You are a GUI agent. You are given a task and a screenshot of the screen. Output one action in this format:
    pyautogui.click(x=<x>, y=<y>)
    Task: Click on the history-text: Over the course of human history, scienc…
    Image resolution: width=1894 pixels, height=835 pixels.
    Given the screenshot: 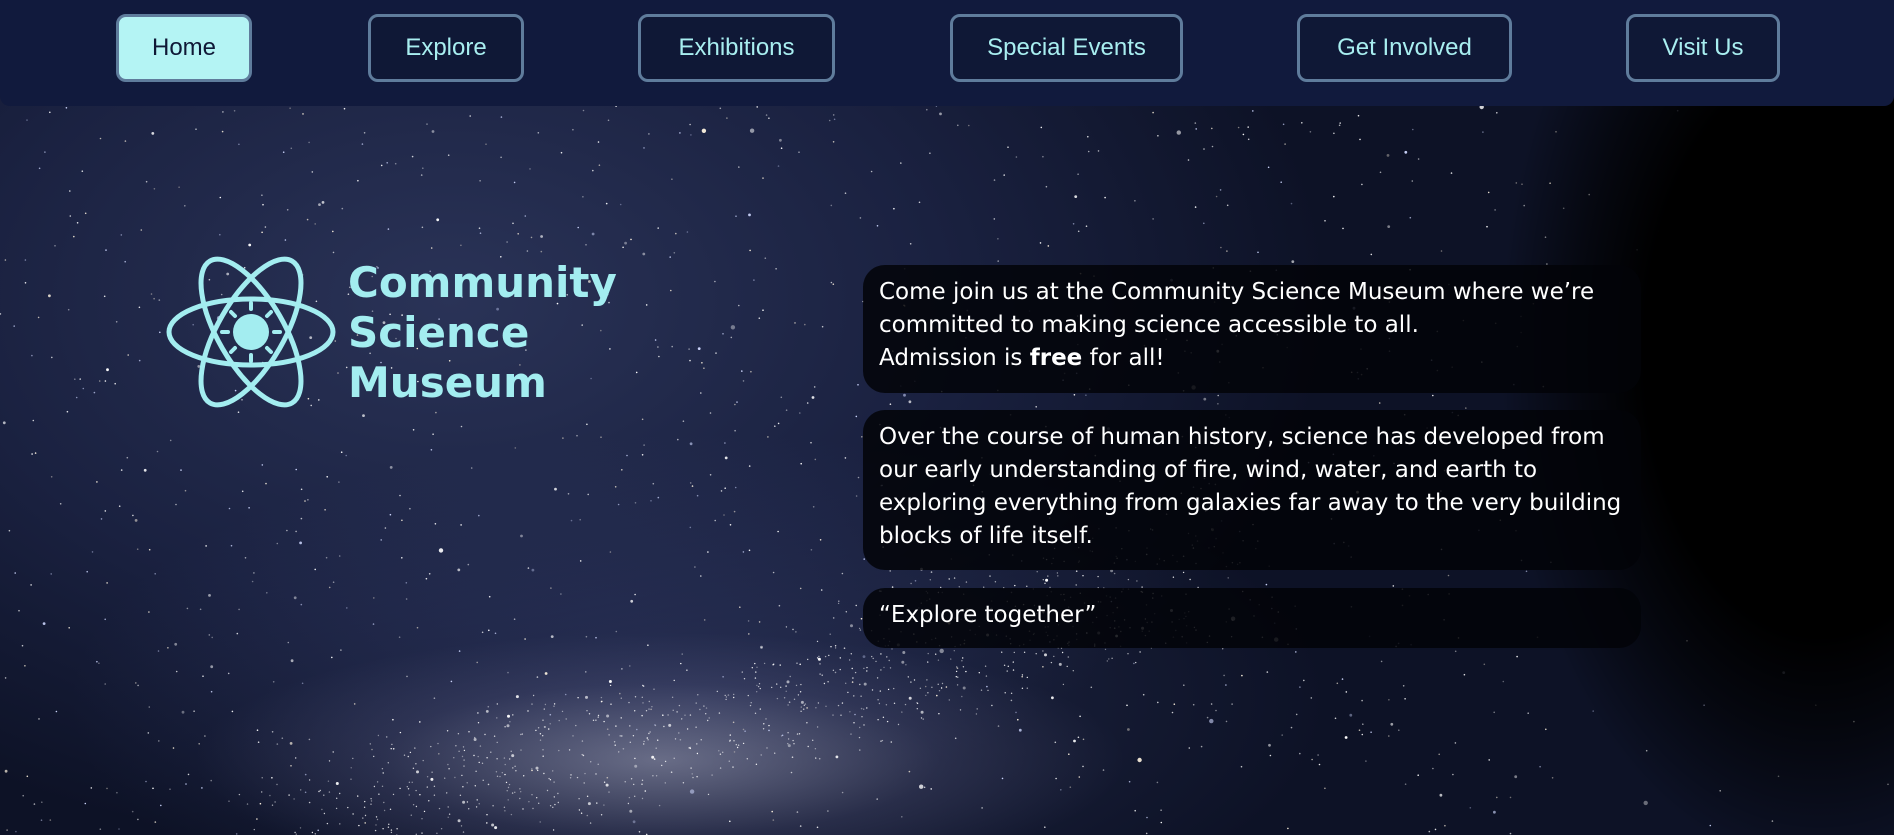 What is the action you would take?
    pyautogui.click(x=1250, y=486)
    